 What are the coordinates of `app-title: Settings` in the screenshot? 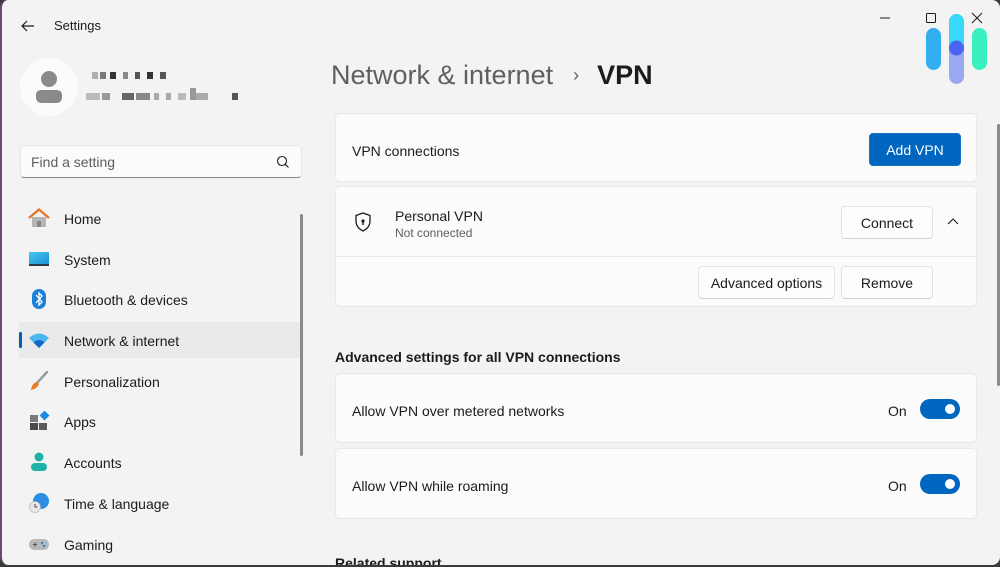 It's located at (77, 25).